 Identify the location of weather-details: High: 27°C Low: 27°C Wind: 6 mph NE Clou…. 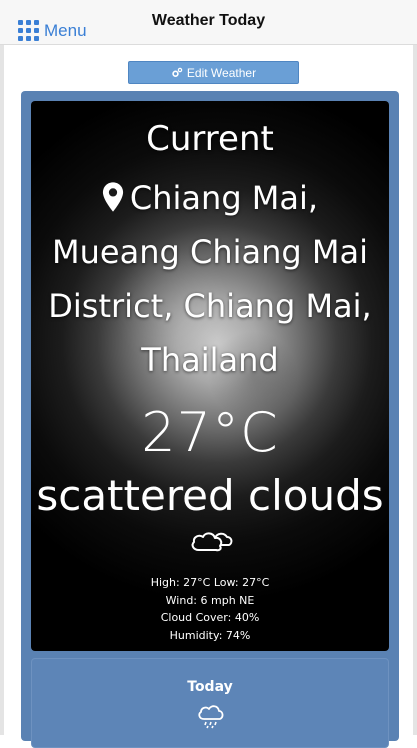
(210, 609).